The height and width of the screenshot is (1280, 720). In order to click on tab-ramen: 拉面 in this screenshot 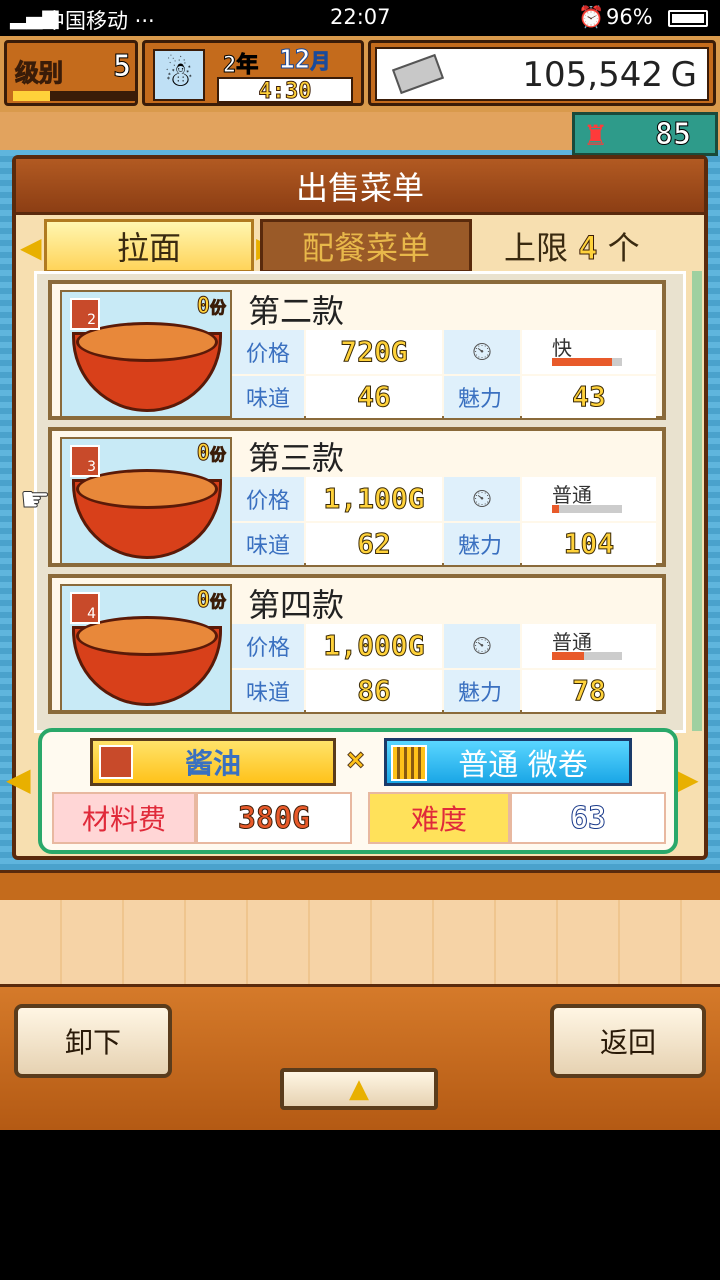, I will do `click(149, 246)`.